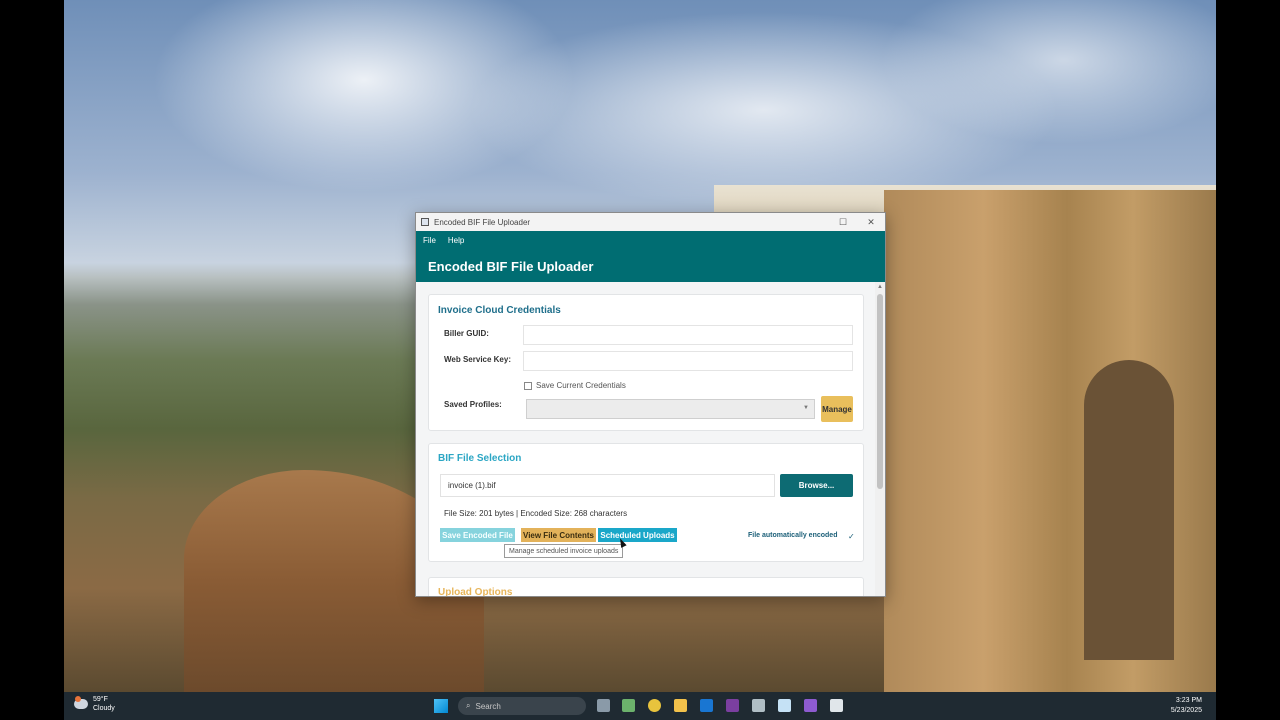  What do you see at coordinates (456, 240) in the screenshot?
I see `menu-help: Help` at bounding box center [456, 240].